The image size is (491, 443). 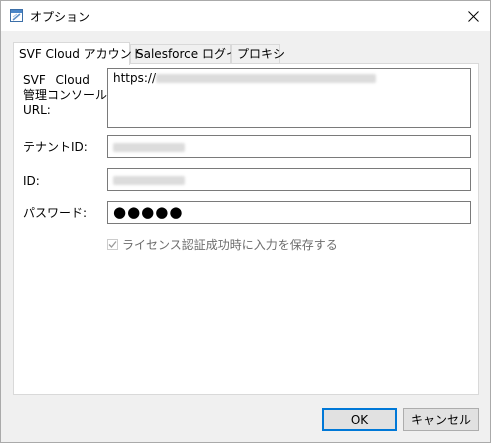 I want to click on redacted-tenant-id, so click(x=149, y=147).